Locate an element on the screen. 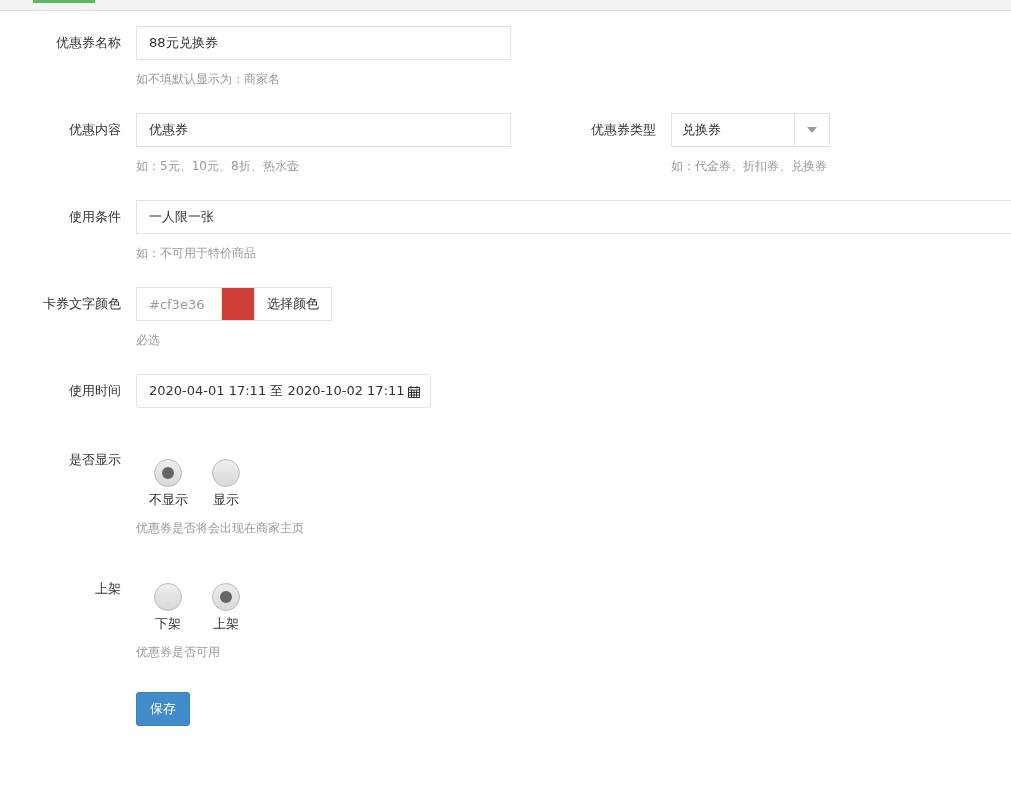 This screenshot has width=1011, height=801. field-label: 是否显示 is located at coordinates (94, 460).